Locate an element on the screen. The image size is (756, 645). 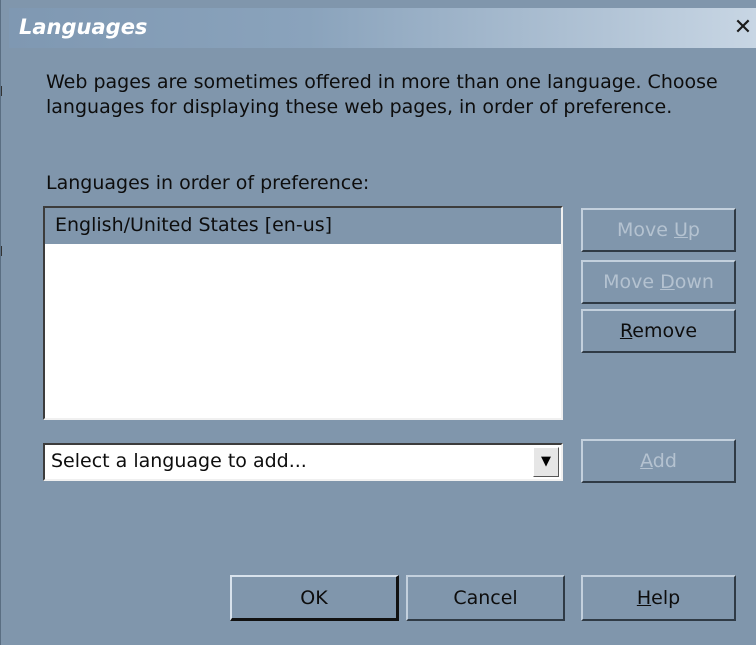
move-up-mnemonic: U is located at coordinates (681, 230).